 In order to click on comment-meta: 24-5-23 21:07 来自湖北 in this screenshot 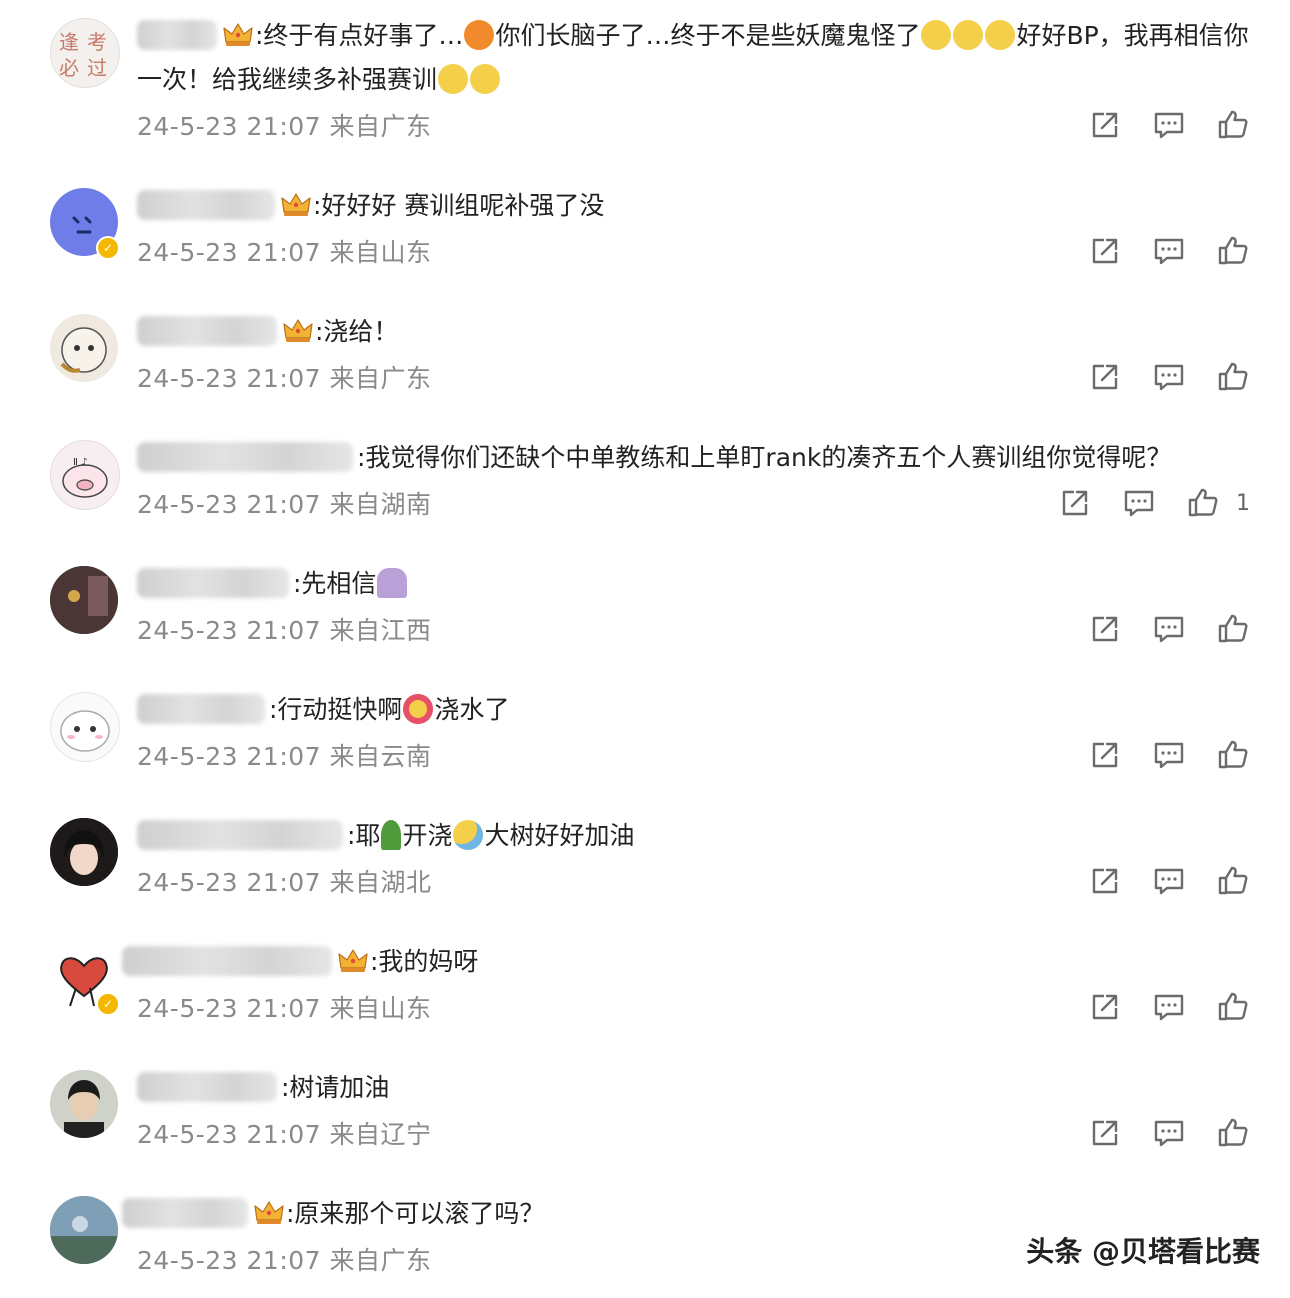, I will do `click(284, 883)`.